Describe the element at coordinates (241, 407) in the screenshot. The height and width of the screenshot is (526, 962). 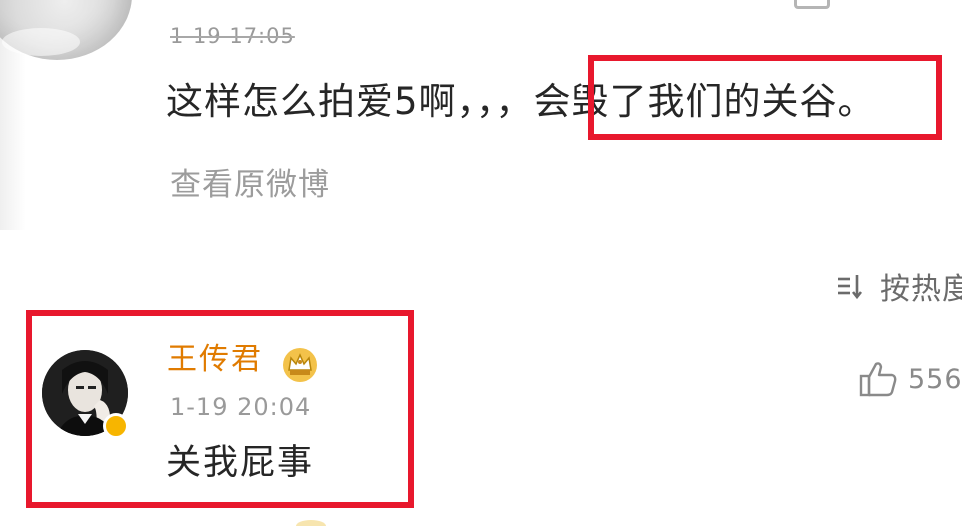
I see `reply-timestamp: 1-19 20:04` at that location.